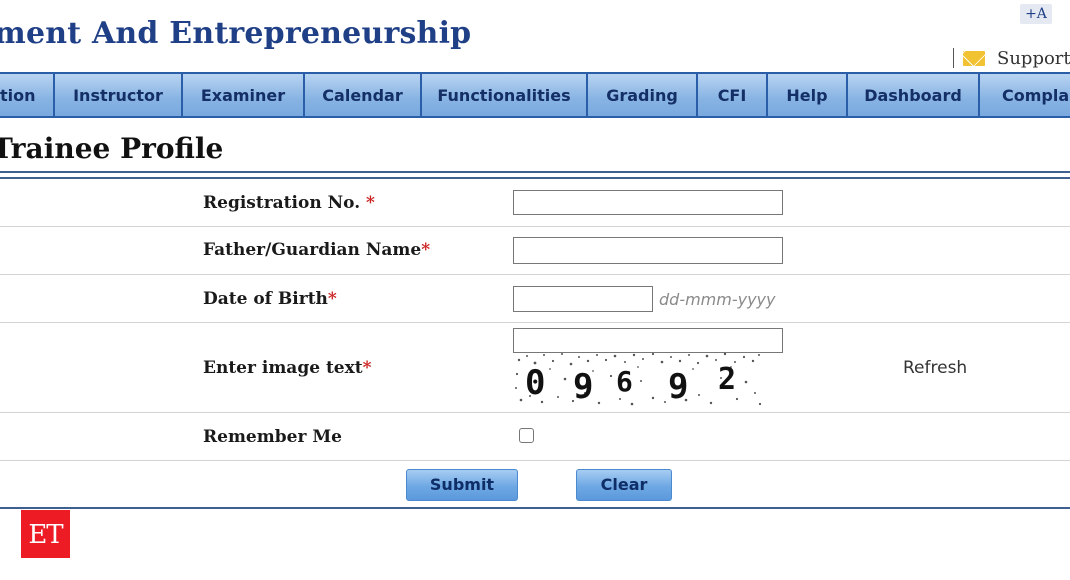 This screenshot has height=580, width=1070. I want to click on registration-label-text: Registration No., so click(285, 203).